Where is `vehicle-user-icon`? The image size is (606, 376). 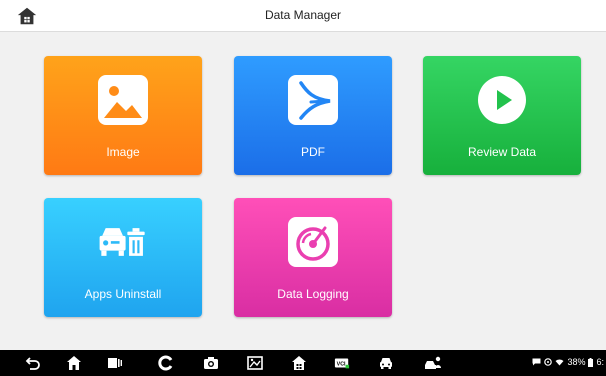
vehicle-user-icon is located at coordinates (433, 363).